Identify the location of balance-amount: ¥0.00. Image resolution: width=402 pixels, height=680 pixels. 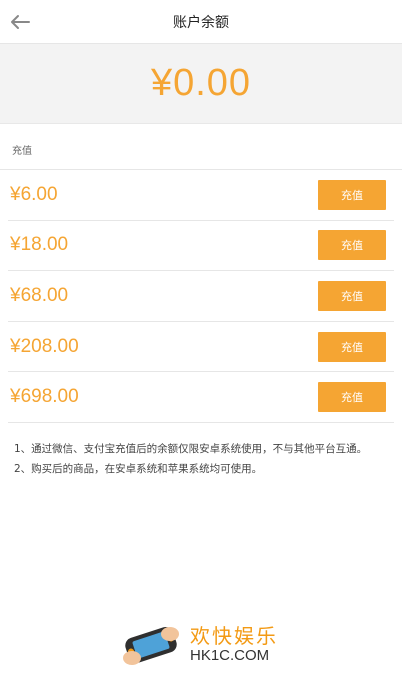
(201, 83).